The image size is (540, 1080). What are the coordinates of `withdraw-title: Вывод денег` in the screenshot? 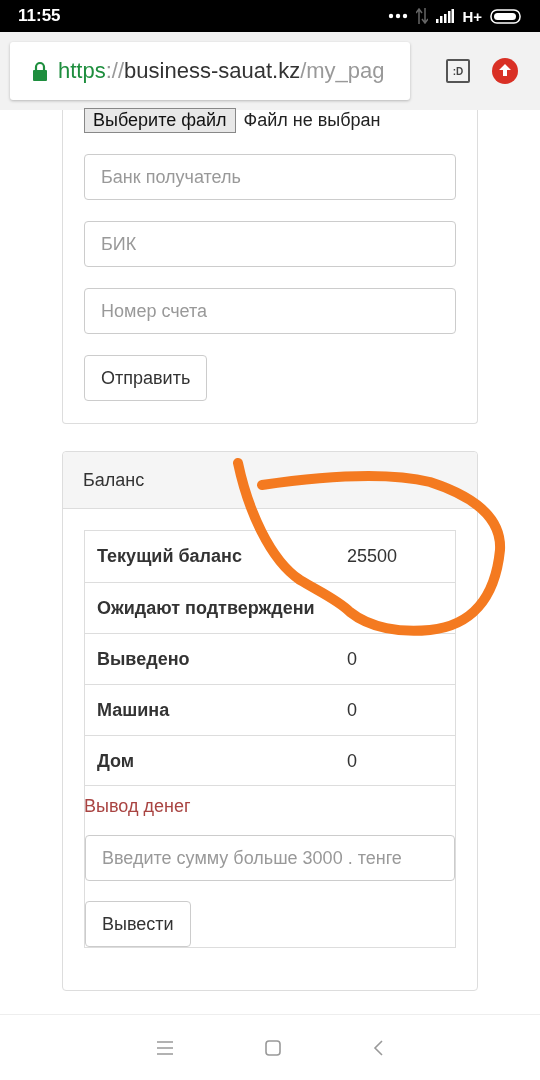 It's located at (138, 806).